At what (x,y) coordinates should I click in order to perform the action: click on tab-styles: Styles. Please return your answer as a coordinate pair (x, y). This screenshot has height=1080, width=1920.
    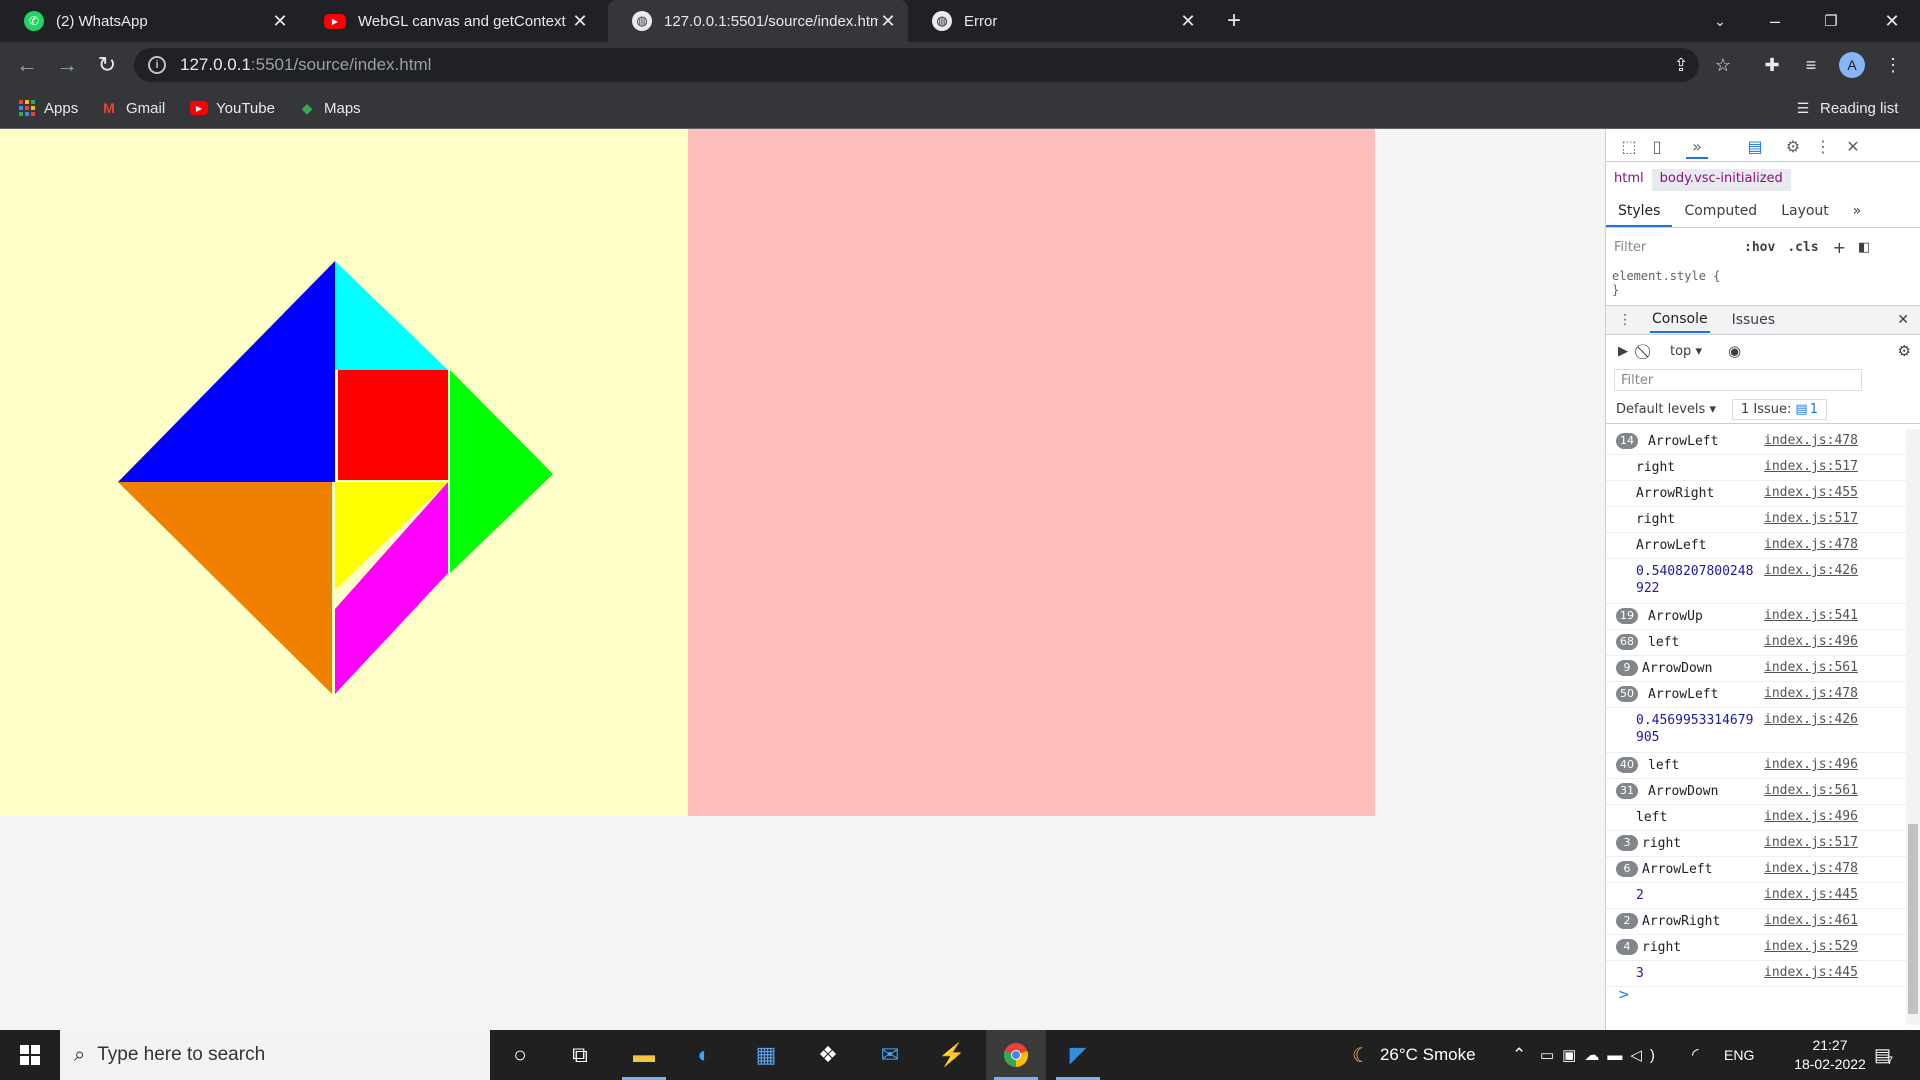
    Looking at the image, I should click on (1639, 213).